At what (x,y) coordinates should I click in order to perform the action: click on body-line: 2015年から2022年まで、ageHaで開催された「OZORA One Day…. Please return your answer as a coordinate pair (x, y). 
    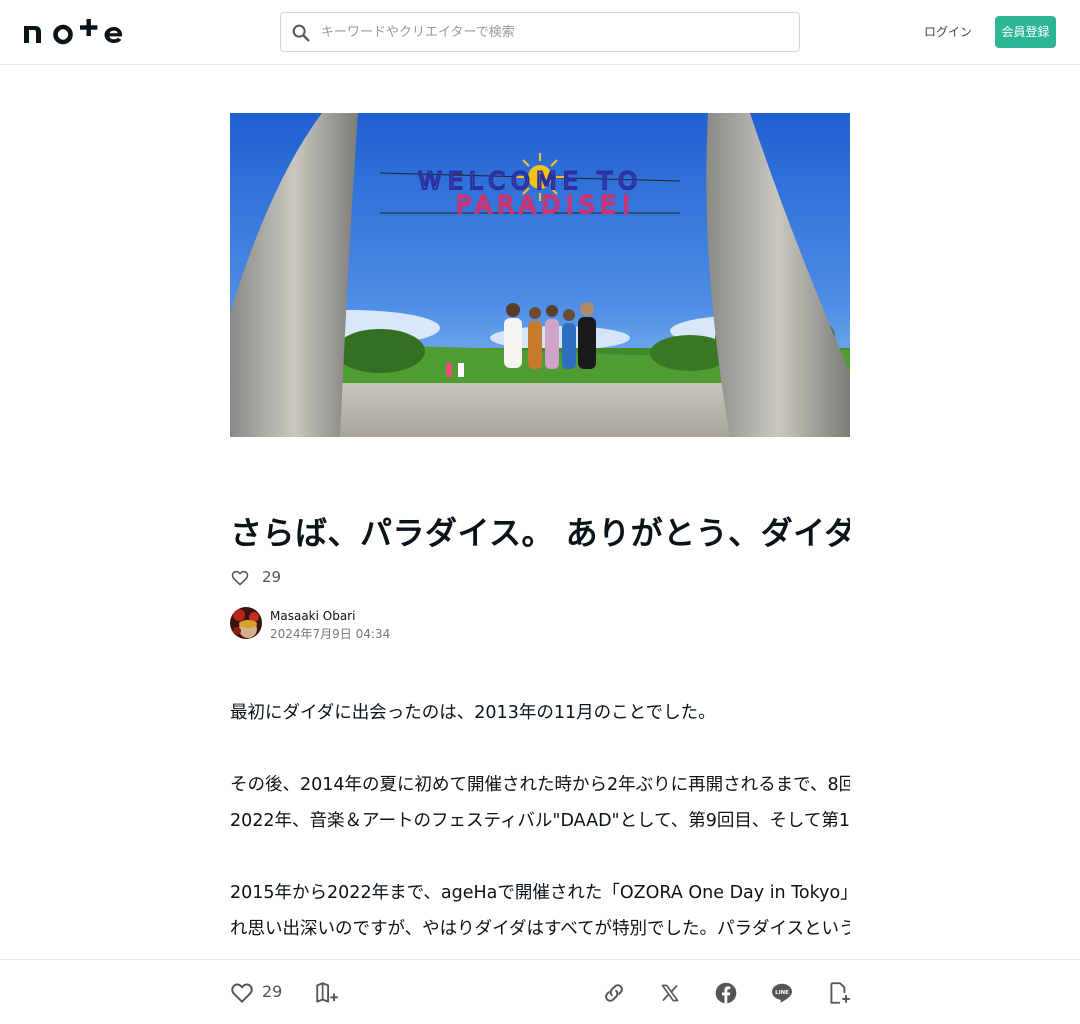
    Looking at the image, I should click on (540, 893).